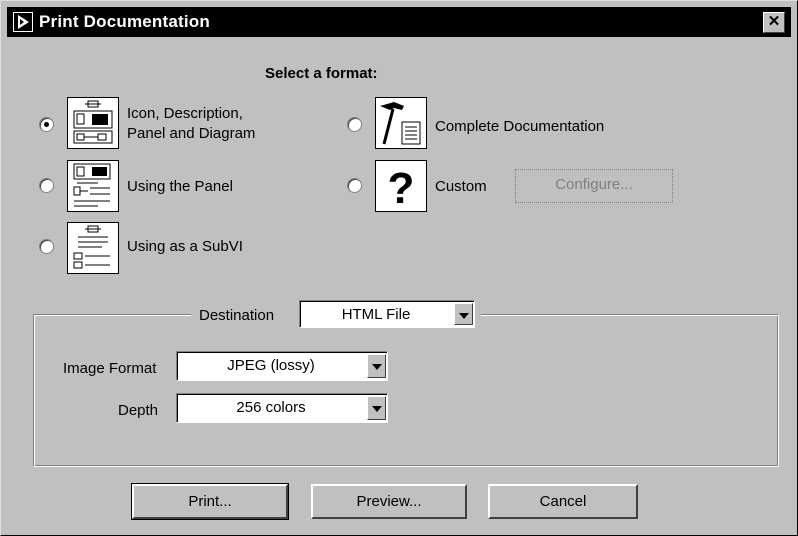 The width and height of the screenshot is (798, 536). I want to click on image-format-value: JPEG (lossy), so click(271, 365).